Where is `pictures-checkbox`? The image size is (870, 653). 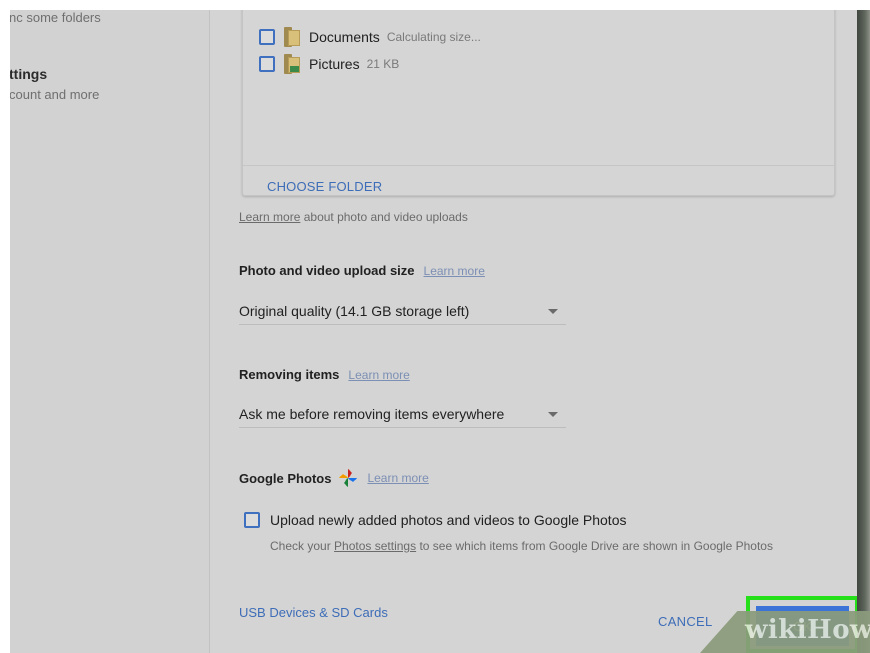 pictures-checkbox is located at coordinates (267, 64).